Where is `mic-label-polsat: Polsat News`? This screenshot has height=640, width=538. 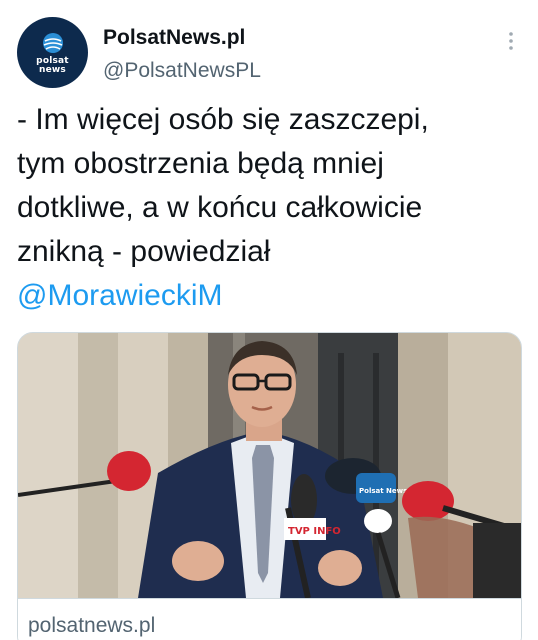
mic-label-polsat: Polsat News is located at coordinates (383, 491).